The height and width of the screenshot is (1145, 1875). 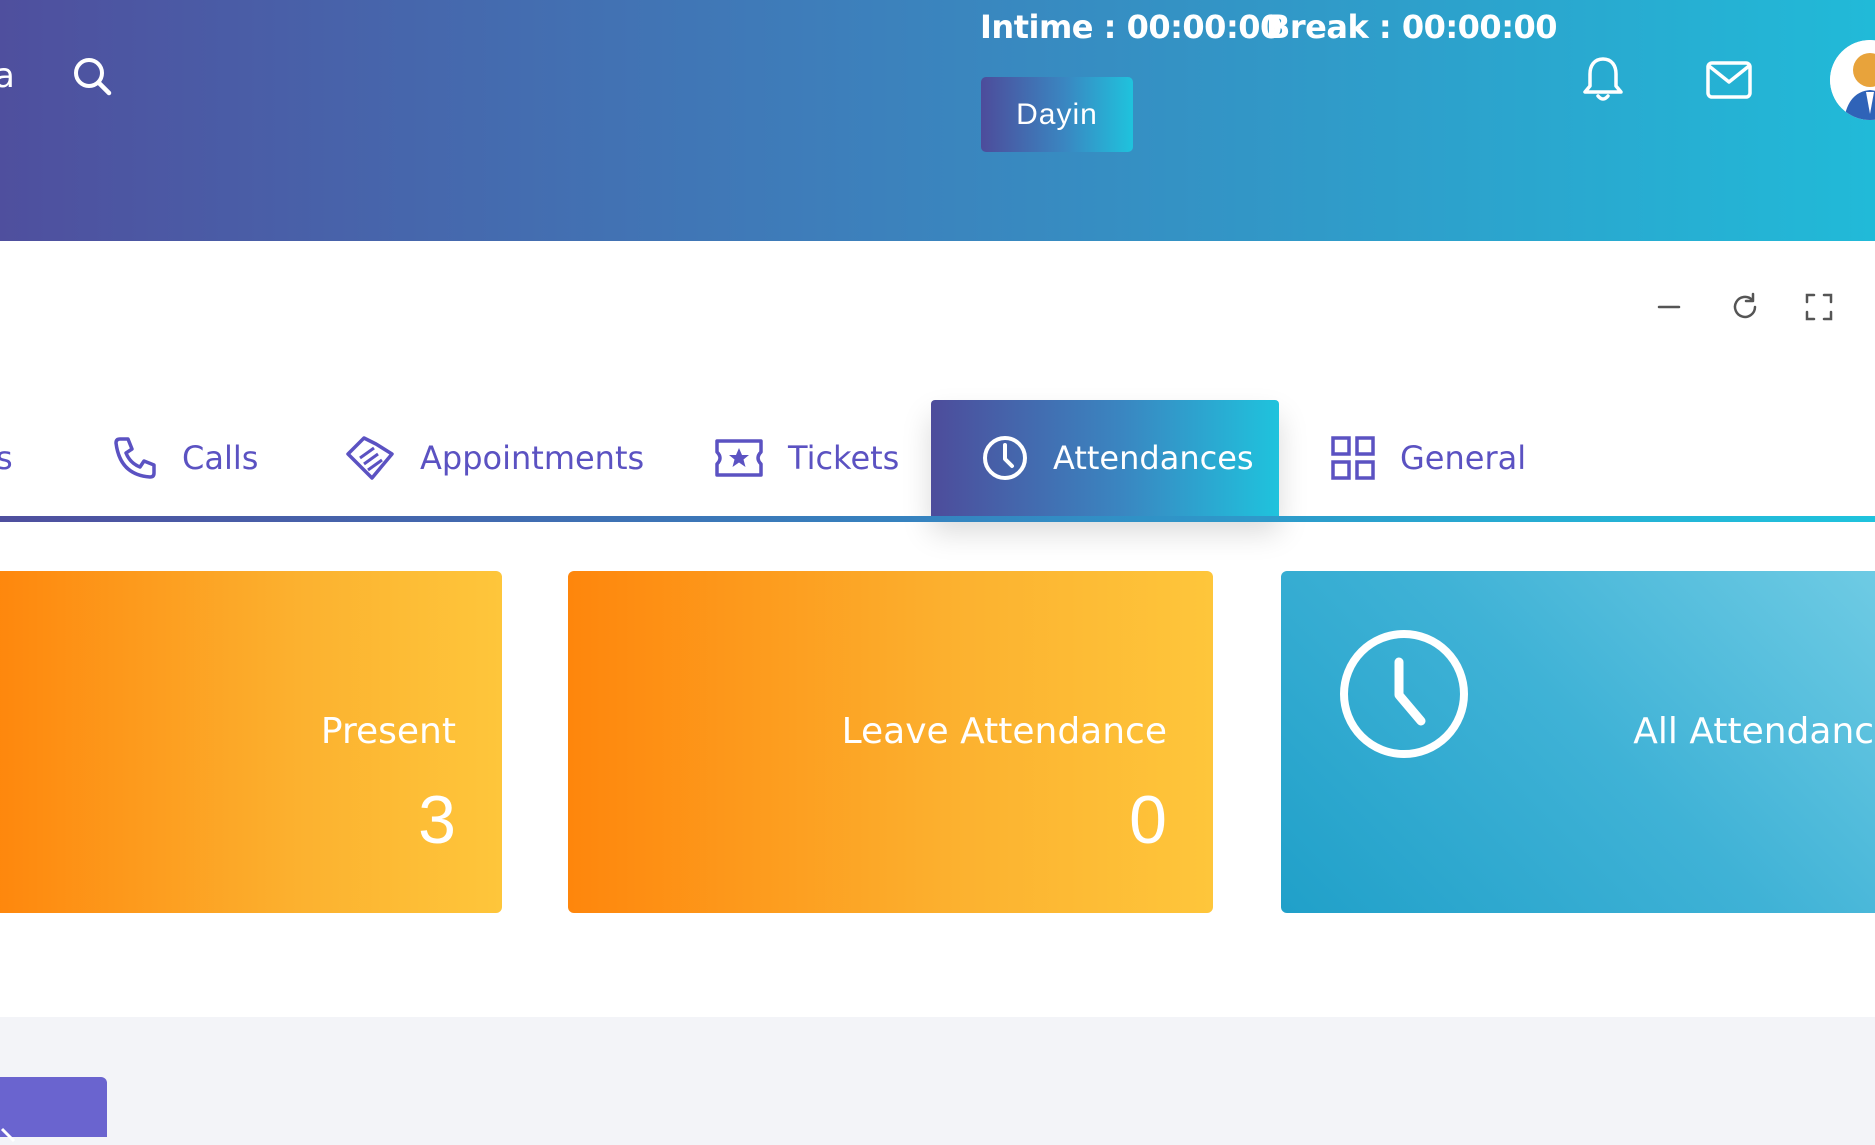 I want to click on break-timer: Break : 00:00:00, so click(x=1412, y=27).